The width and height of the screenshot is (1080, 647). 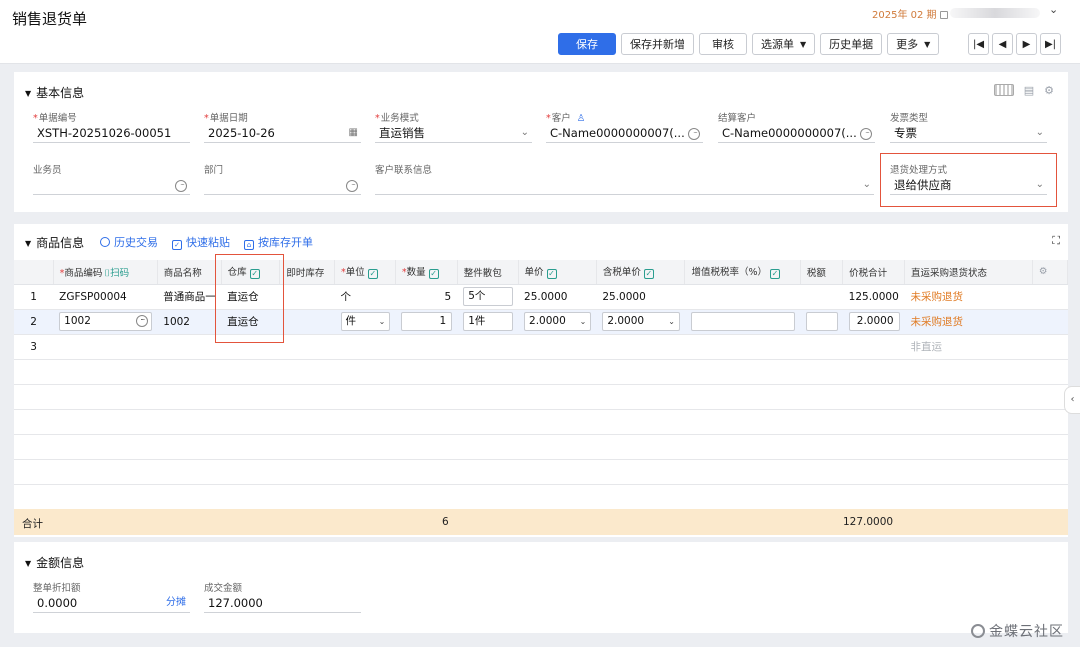 I want to click on history-trade-link: 历史交易, so click(x=129, y=242).